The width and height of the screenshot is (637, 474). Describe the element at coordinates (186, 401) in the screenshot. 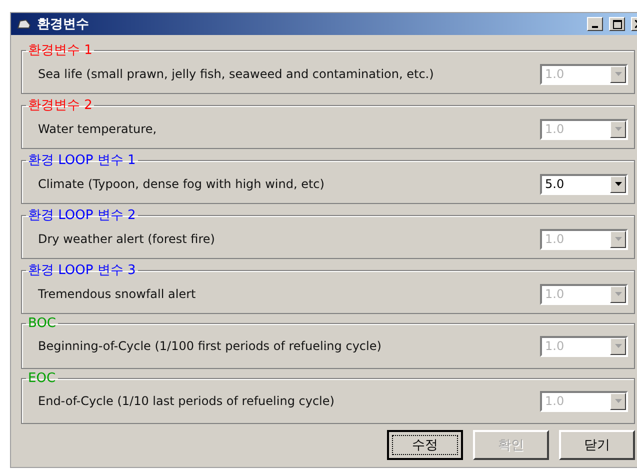

I see `variable-description: End-of-Cycle (1/10 last periods of refueling cycle)` at that location.